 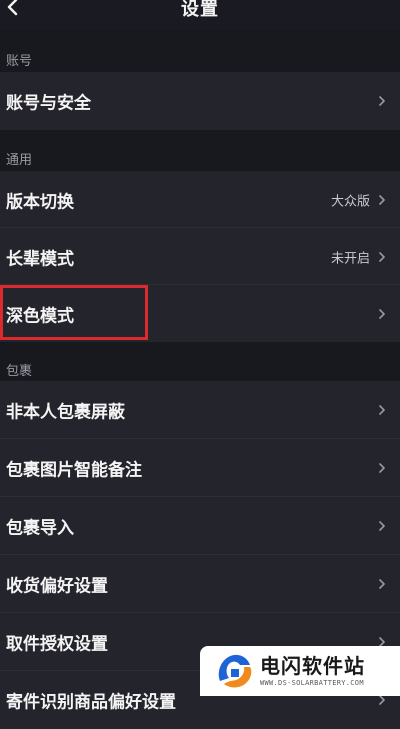 What do you see at coordinates (350, 258) in the screenshot?
I see `settings-item-value: 未开启` at bounding box center [350, 258].